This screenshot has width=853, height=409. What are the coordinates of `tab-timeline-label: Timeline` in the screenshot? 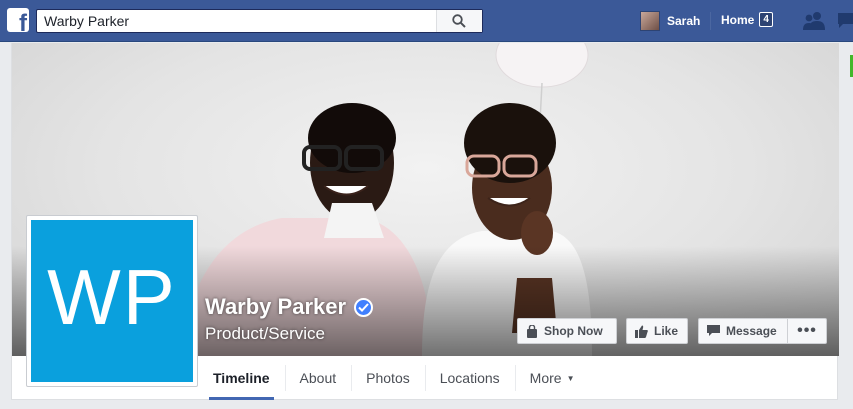 It's located at (241, 378).